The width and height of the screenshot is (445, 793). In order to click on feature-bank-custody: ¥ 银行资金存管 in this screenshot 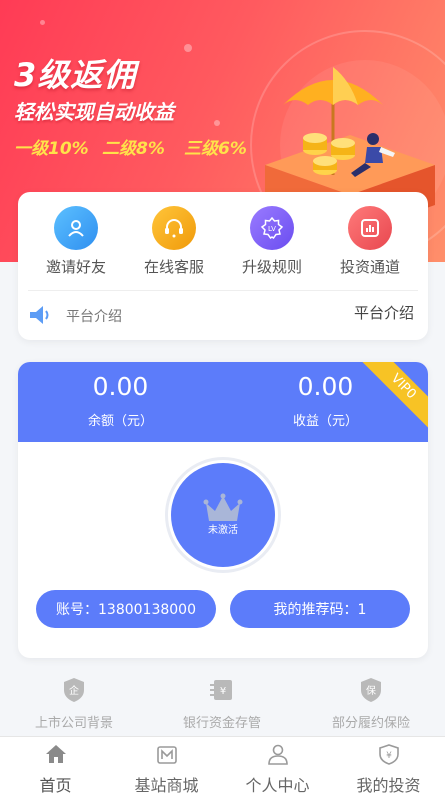, I will do `click(222, 703)`.